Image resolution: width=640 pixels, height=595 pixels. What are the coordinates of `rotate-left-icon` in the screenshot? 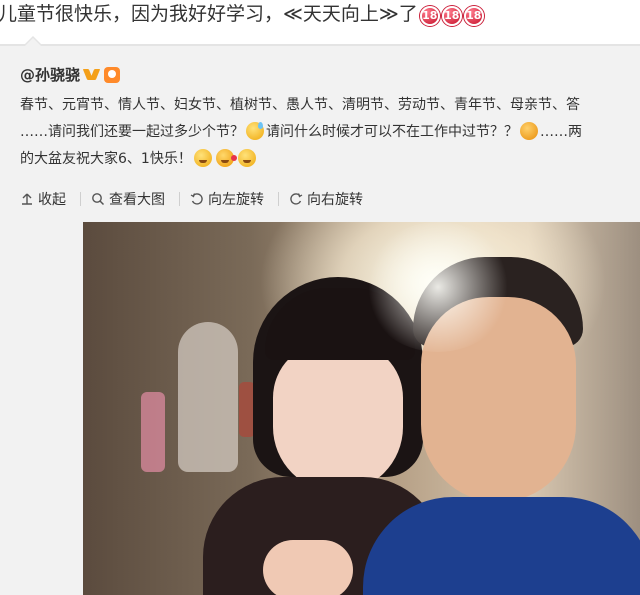 It's located at (196, 199).